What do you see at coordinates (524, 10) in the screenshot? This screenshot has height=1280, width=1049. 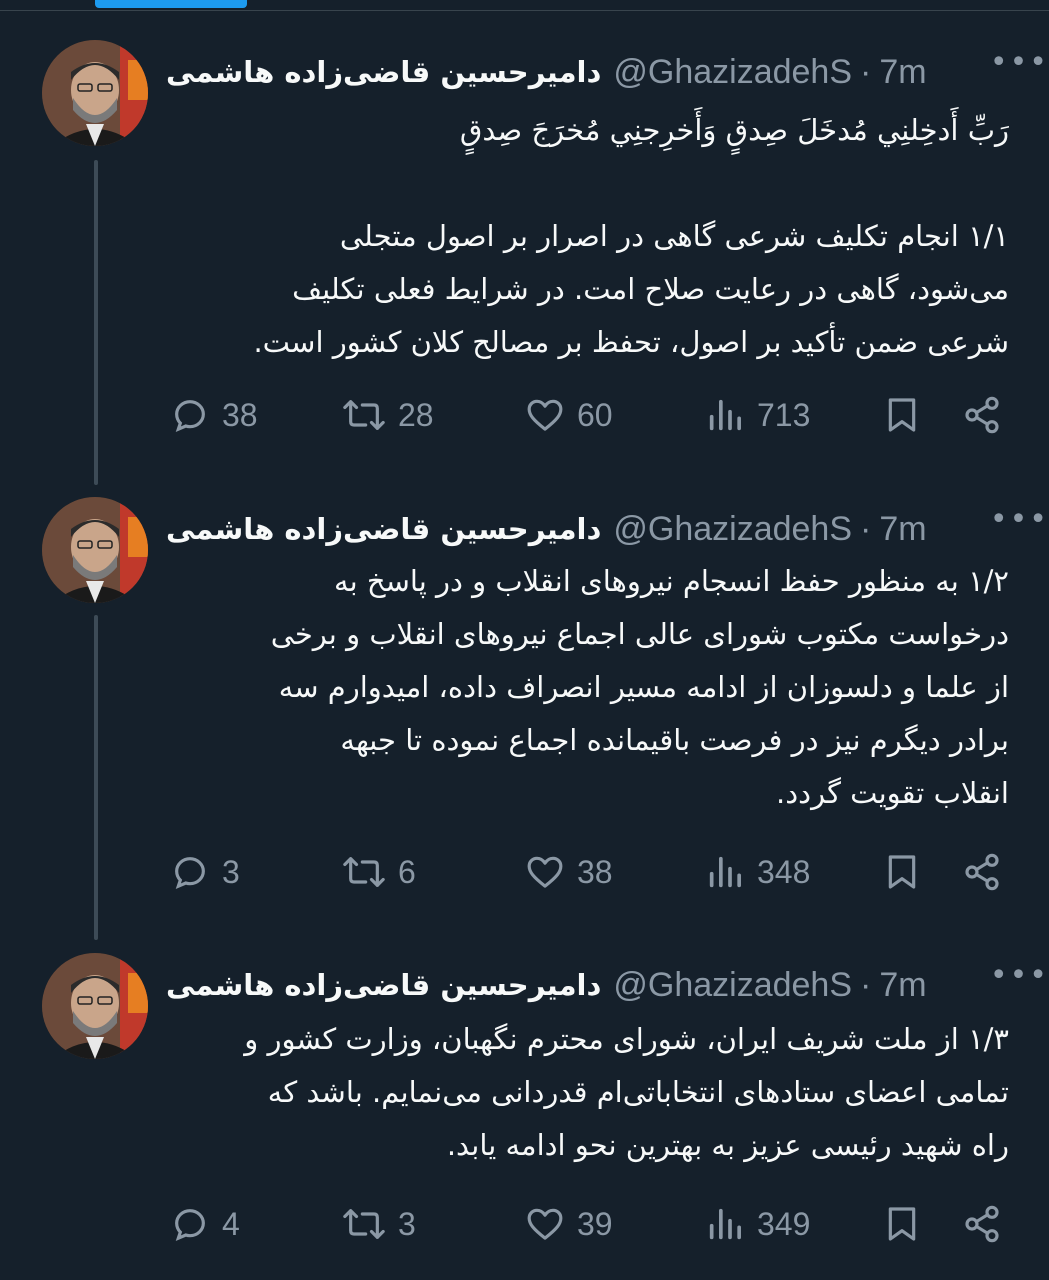 I see `divider` at bounding box center [524, 10].